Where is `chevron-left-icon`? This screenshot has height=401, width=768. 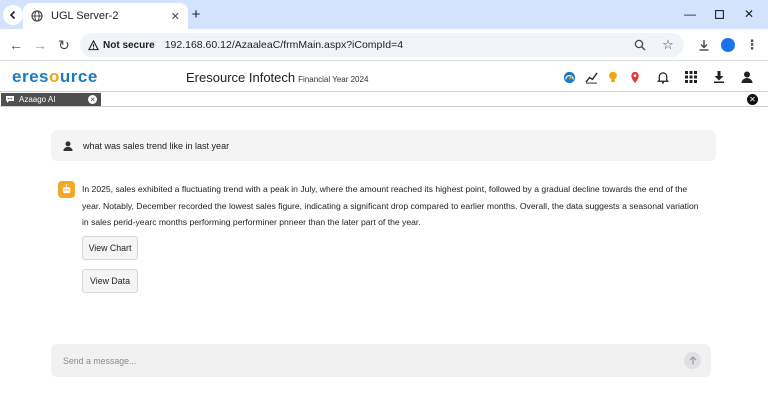
chevron-left-icon is located at coordinates (12, 15).